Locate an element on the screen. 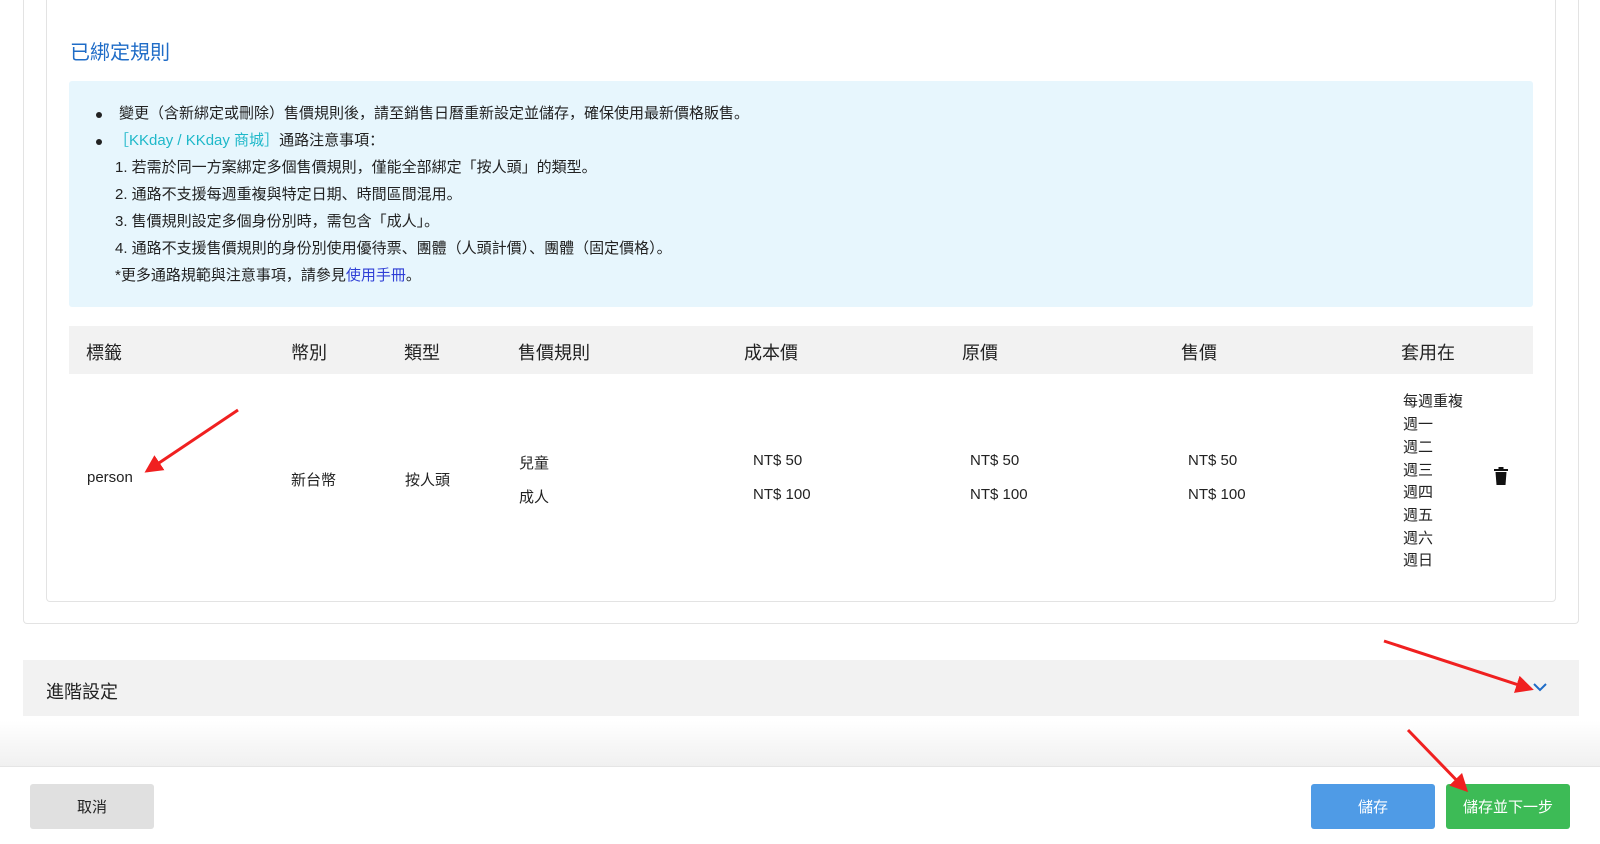  notice-line-2: ［KKday / KKday 商城］通路注意事項： is located at coordinates (249, 139).